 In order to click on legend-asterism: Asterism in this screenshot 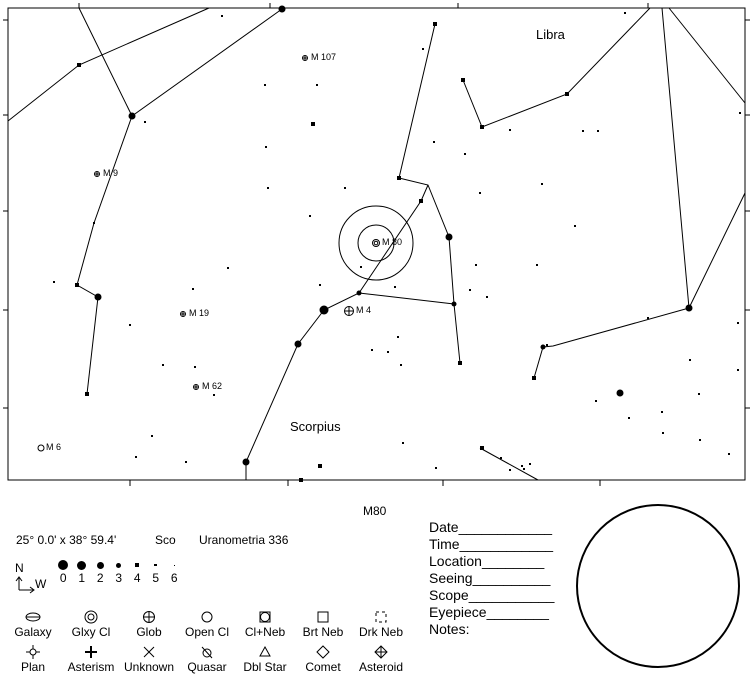, I will do `click(91, 659)`.